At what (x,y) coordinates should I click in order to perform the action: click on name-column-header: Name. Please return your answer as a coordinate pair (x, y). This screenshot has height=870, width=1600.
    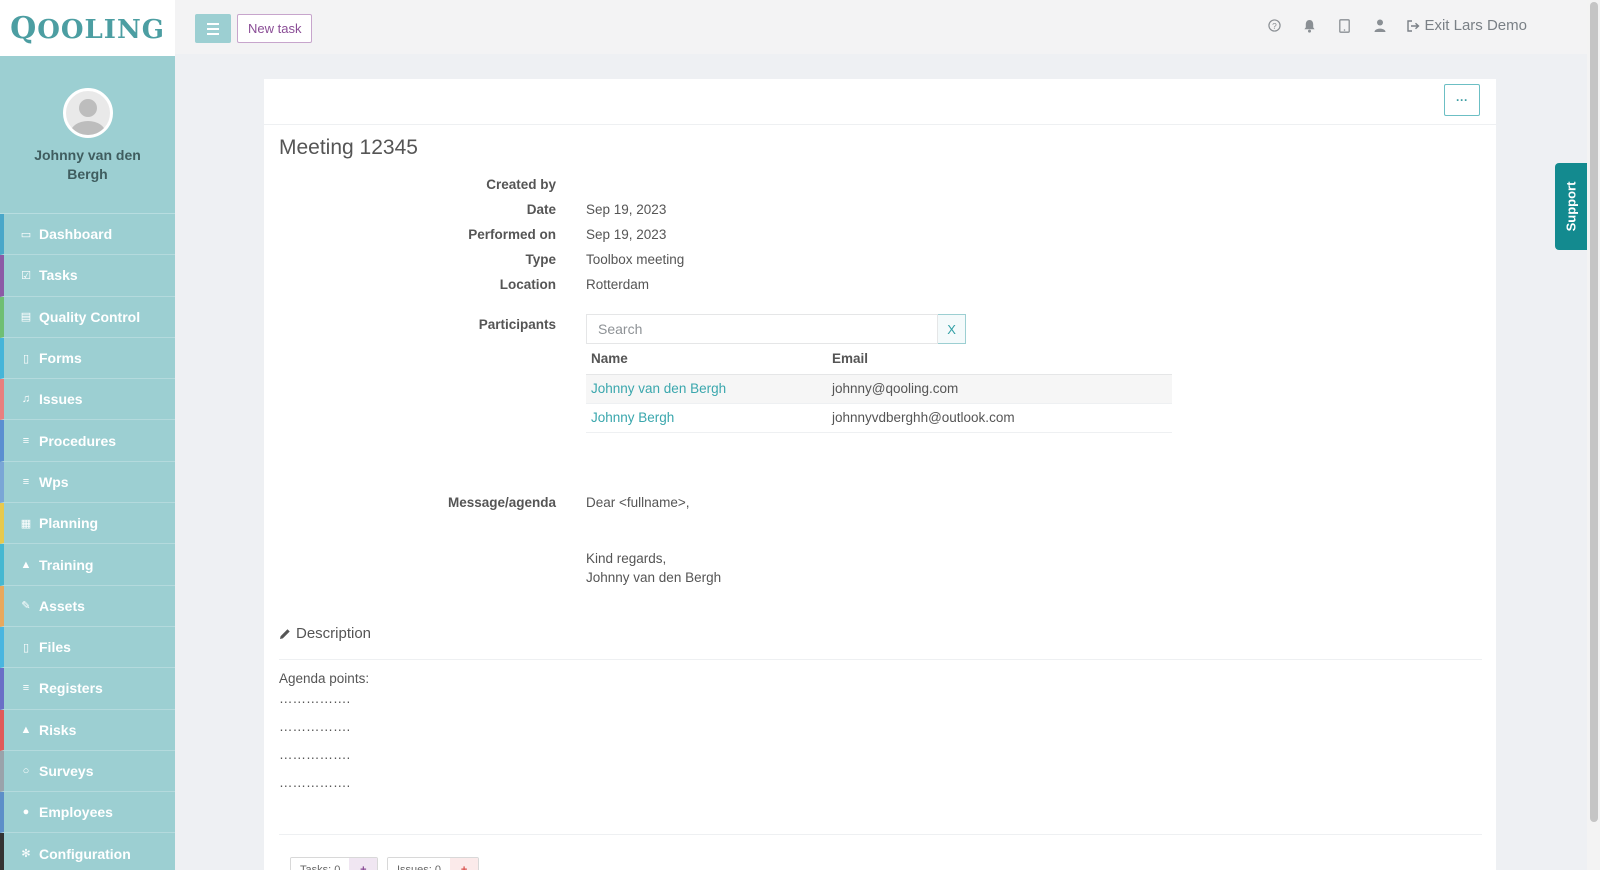
    Looking at the image, I should click on (706, 359).